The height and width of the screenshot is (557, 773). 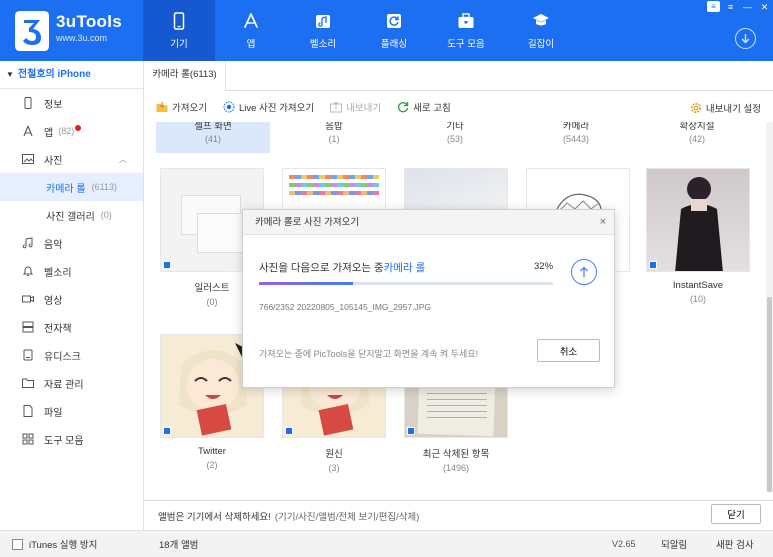 I want to click on scrollbar-thumb, so click(x=769, y=394).